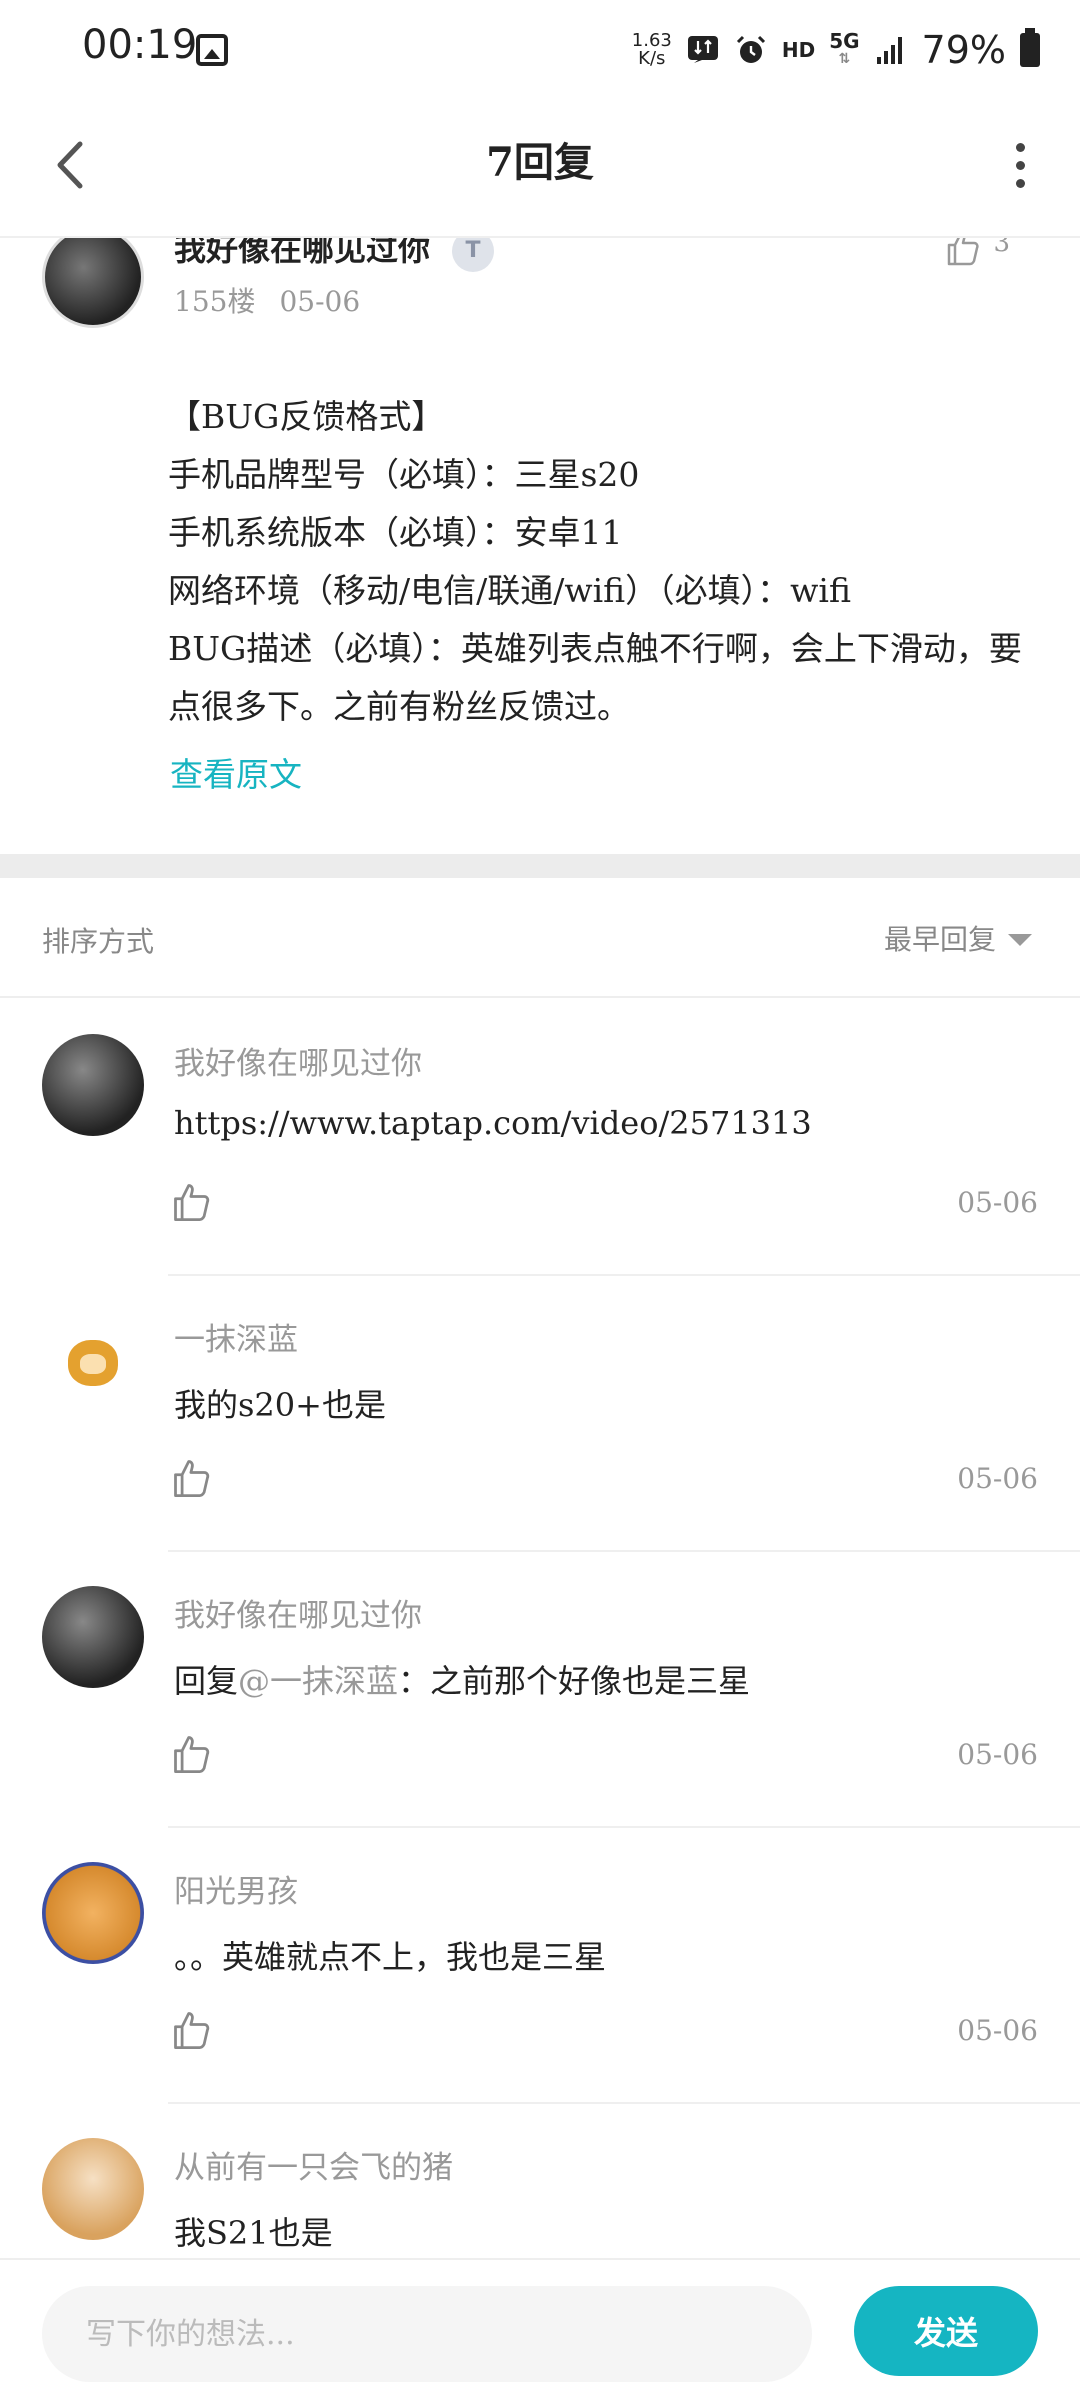  What do you see at coordinates (509, 590) in the screenshot?
I see `post-line: 网络环境（移动/电信/联通/wifi）（必填）：wifi` at bounding box center [509, 590].